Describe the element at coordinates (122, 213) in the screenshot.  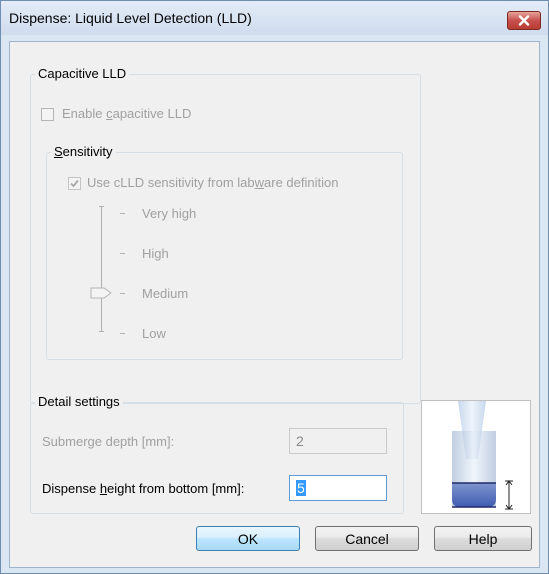
I see `slider-tick-very-high` at that location.